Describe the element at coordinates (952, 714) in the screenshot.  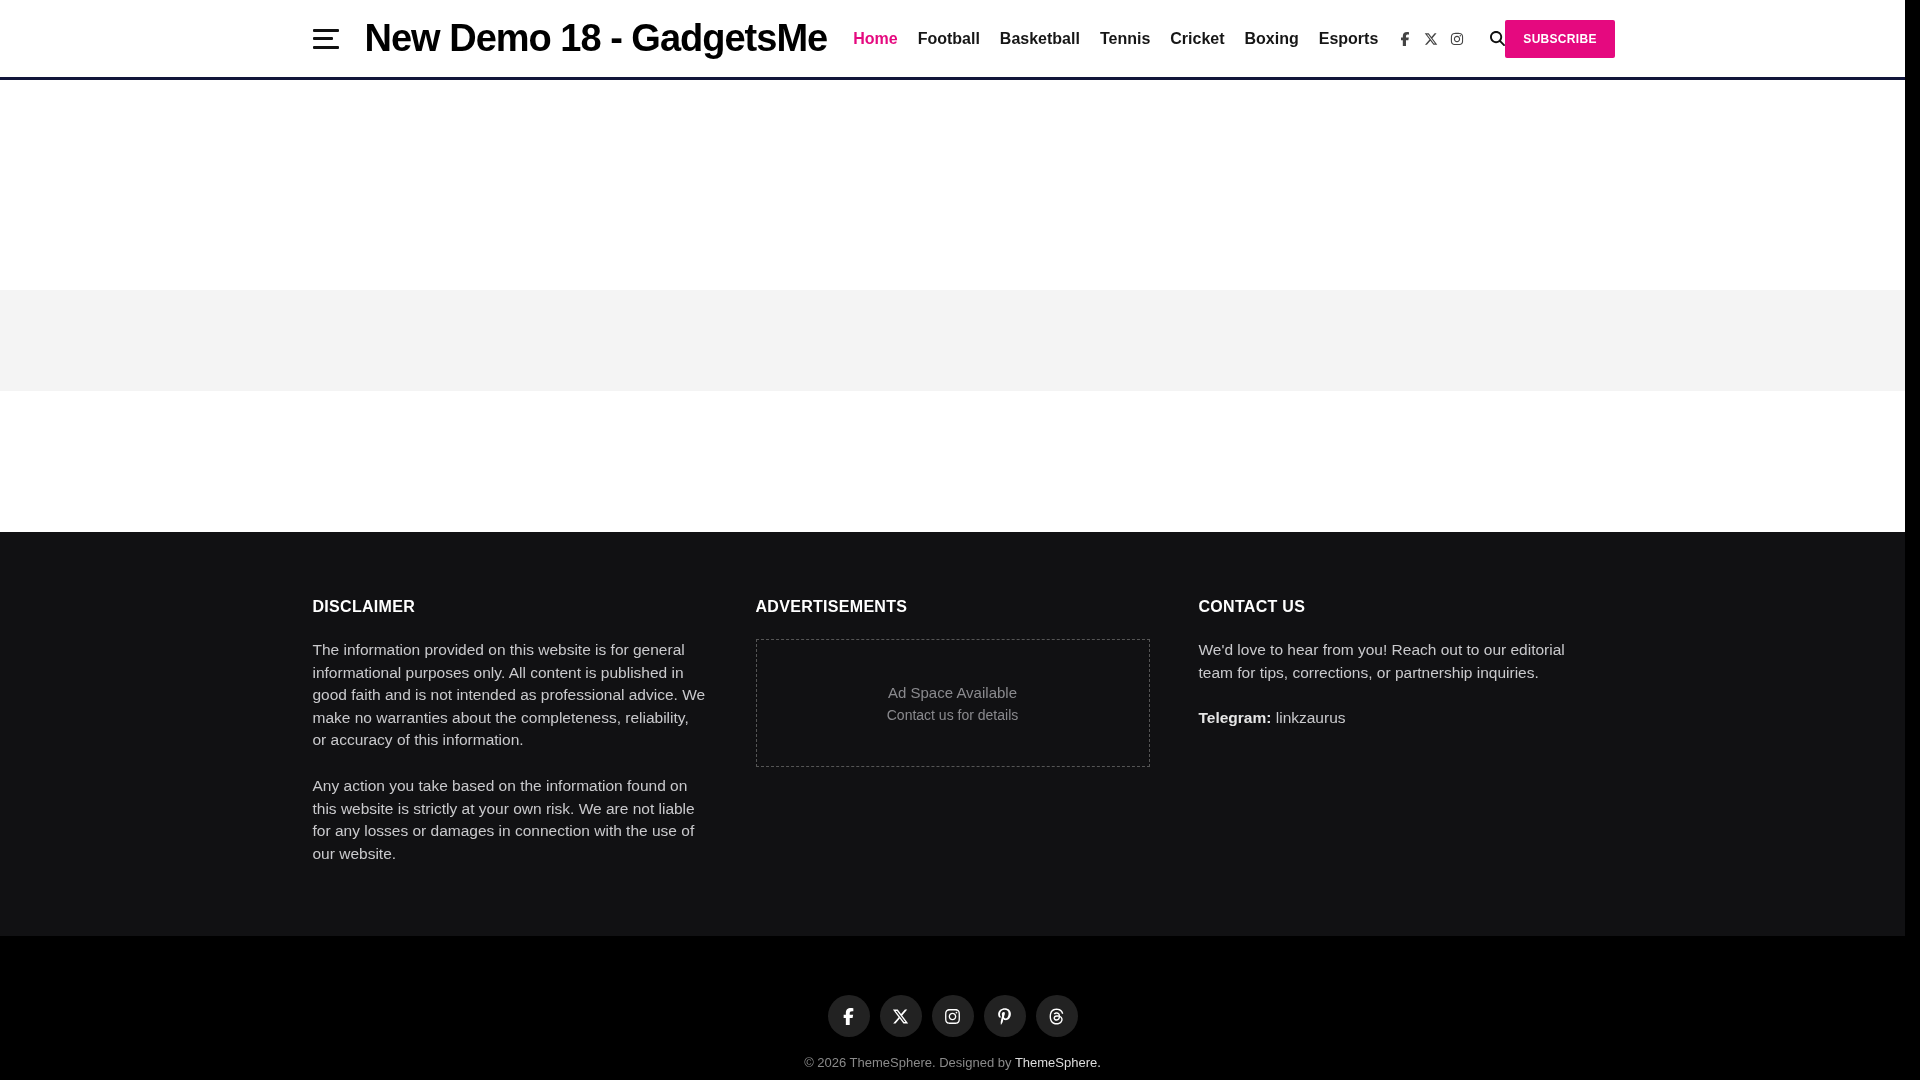
I see `ad-subtitle: Contact us for details` at that location.